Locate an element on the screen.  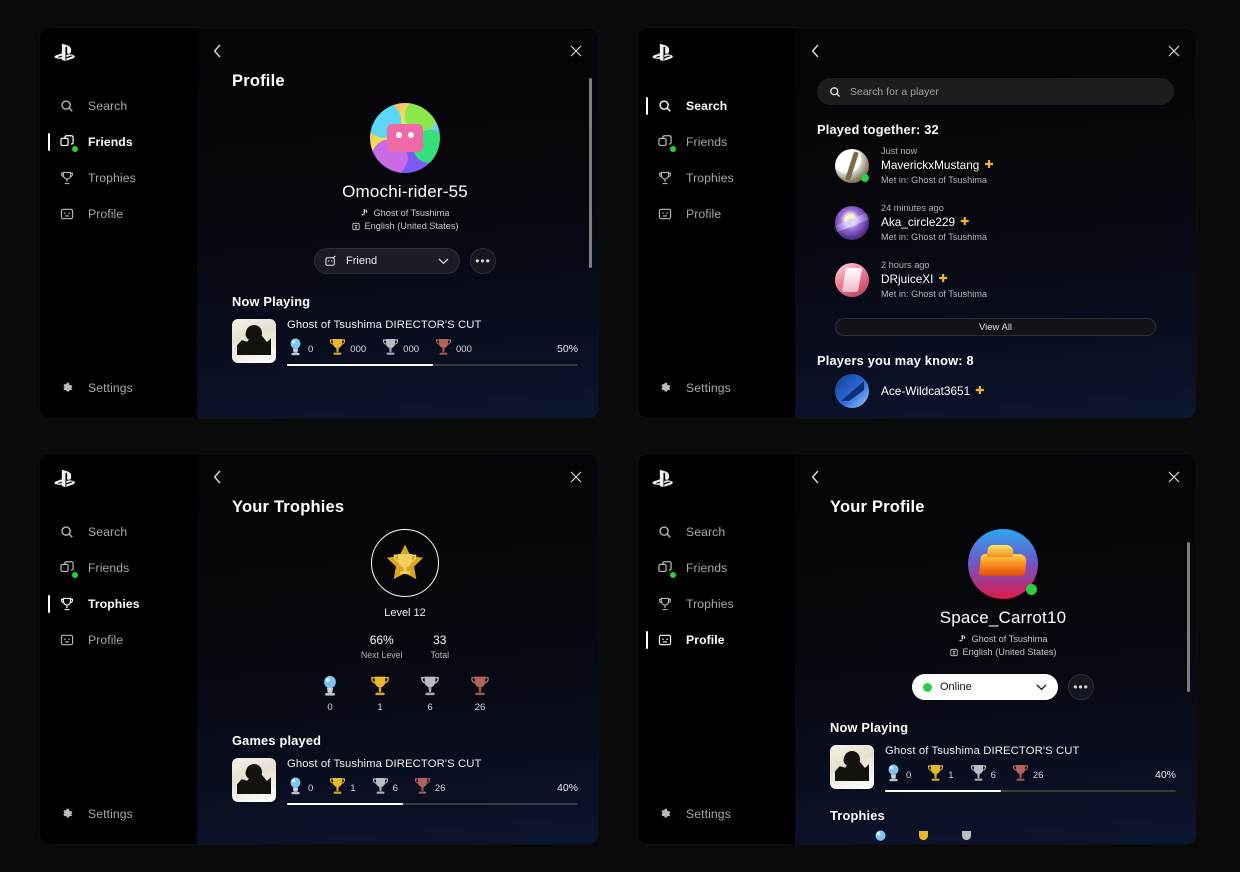
progress-fill is located at coordinates (360, 365).